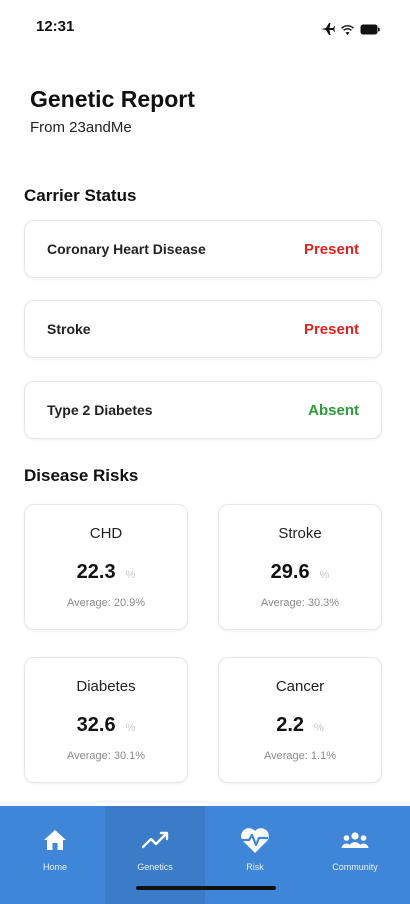  Describe the element at coordinates (80, 195) in the screenshot. I see `carrier-status-title: Carrier Status` at that location.